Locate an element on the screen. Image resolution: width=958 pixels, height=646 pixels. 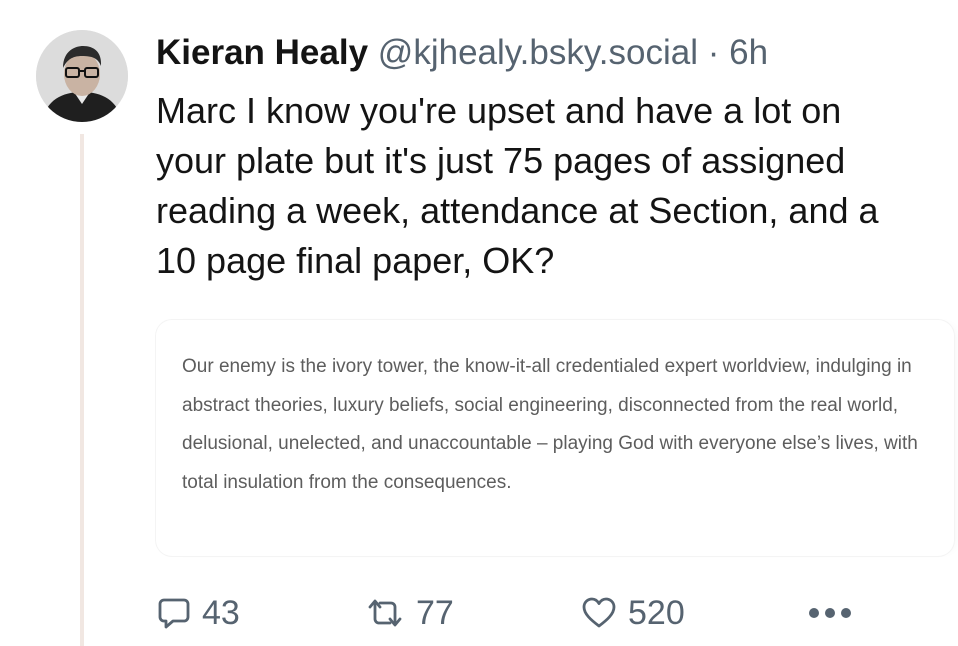
more-options-button is located at coordinates (830, 613).